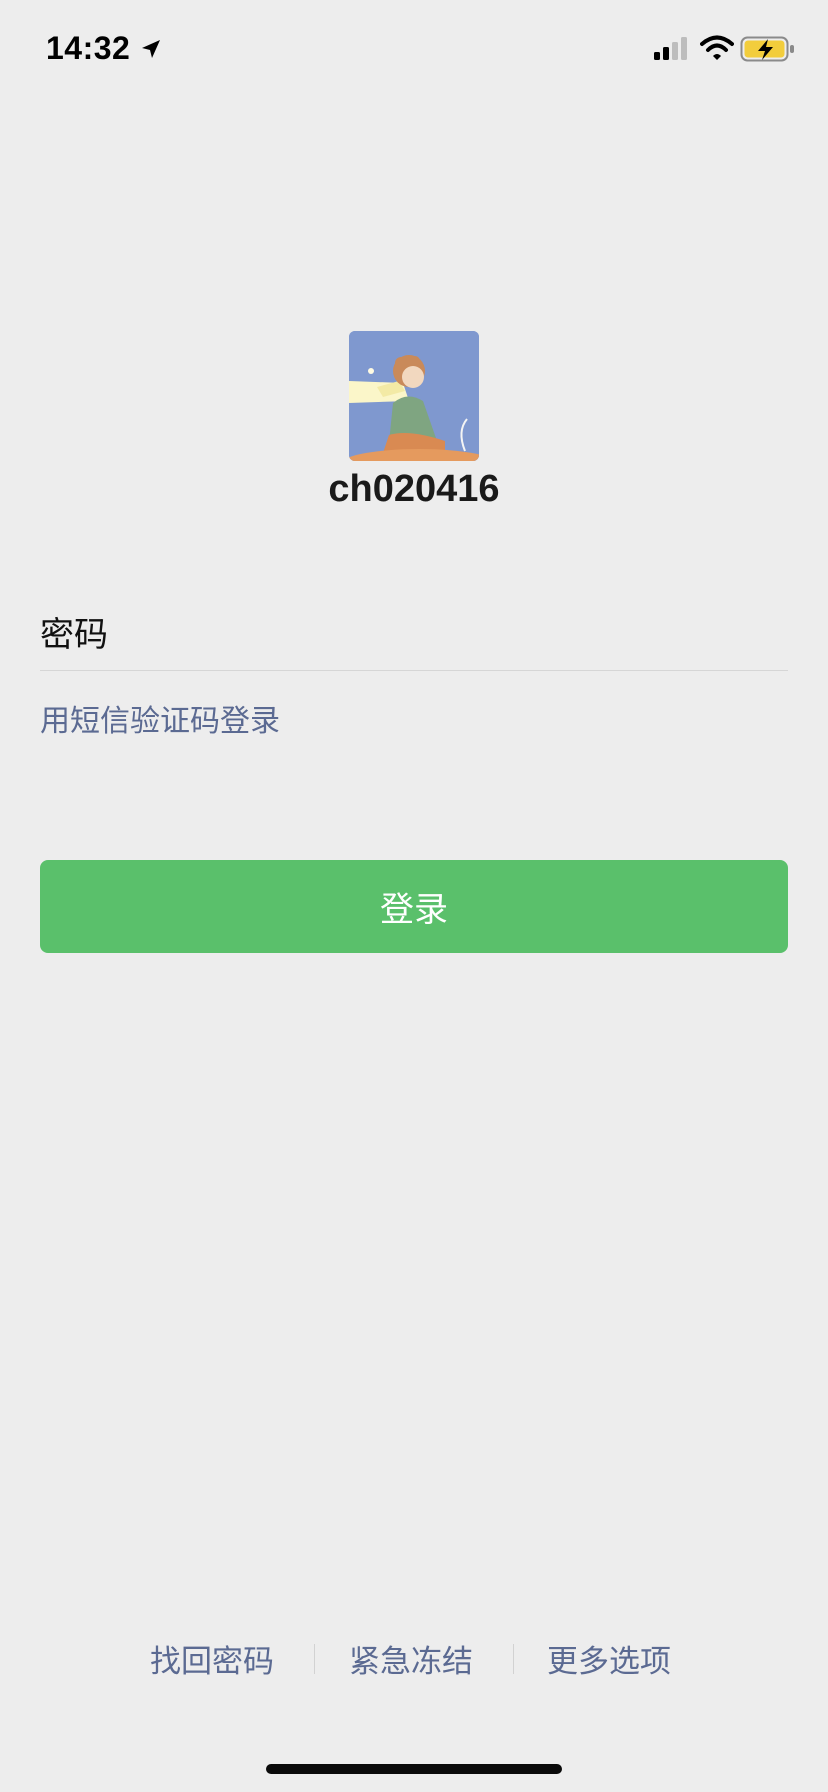 The width and height of the screenshot is (828, 1792). What do you see at coordinates (609, 1658) in the screenshot?
I see `more-options-link: 更多选项` at bounding box center [609, 1658].